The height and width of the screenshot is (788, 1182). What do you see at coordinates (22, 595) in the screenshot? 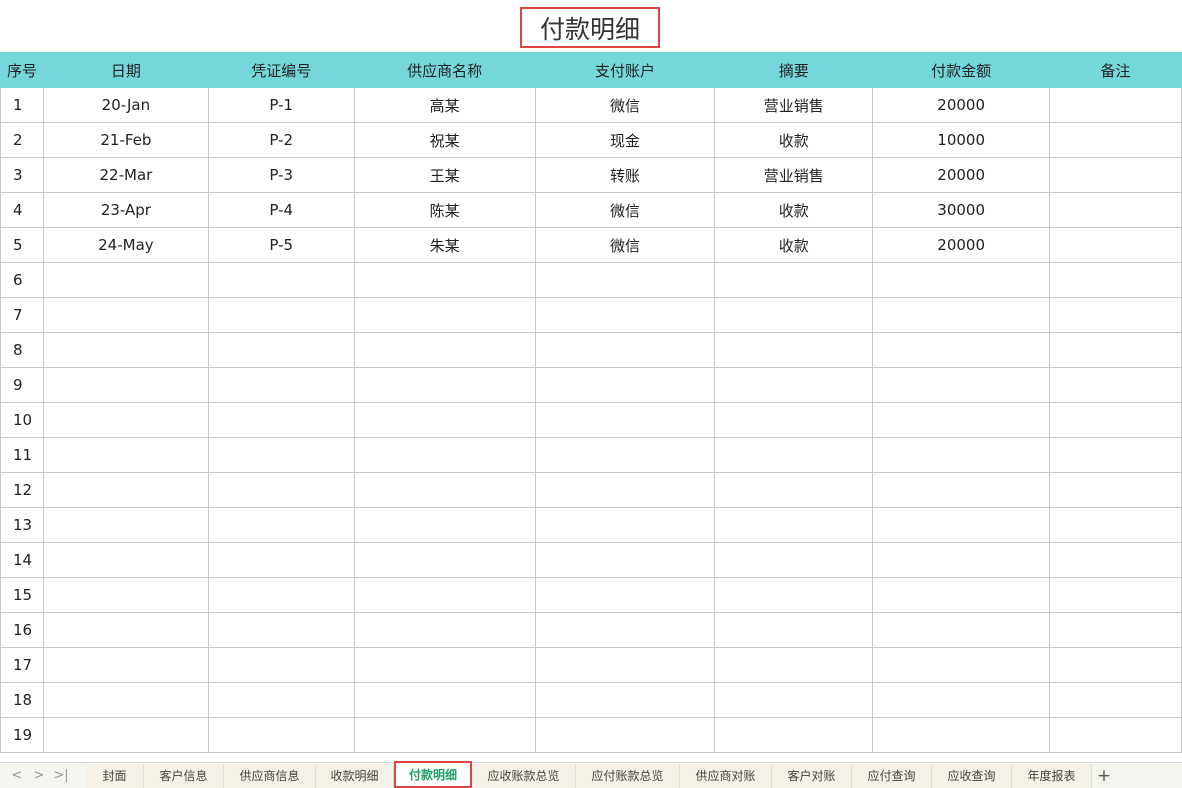
I see `row-number-cell: 15` at bounding box center [22, 595].